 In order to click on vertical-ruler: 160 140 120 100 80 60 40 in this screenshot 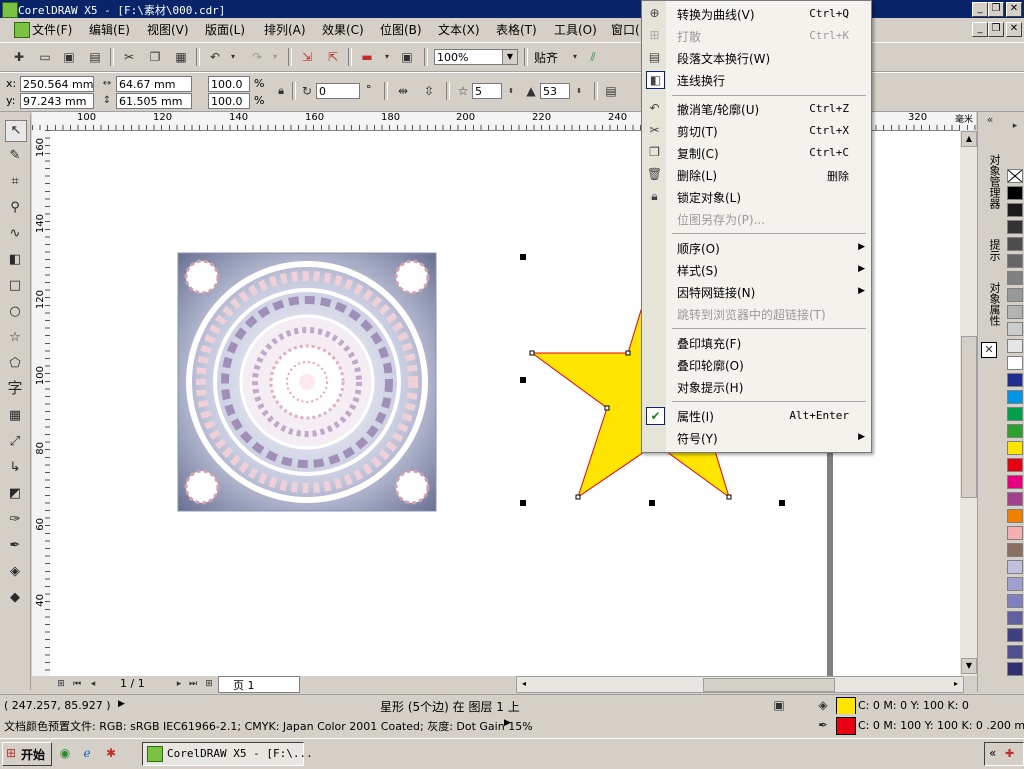, I will do `click(41, 404)`.